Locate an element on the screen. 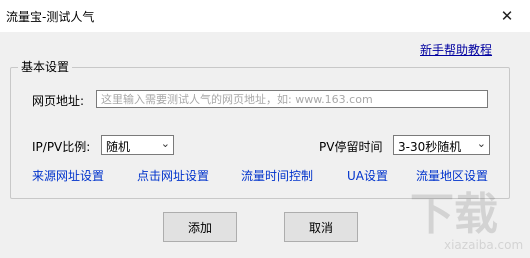 Image resolution: width=530 pixels, height=258 pixels. group-title: 基本设置 is located at coordinates (45, 66).